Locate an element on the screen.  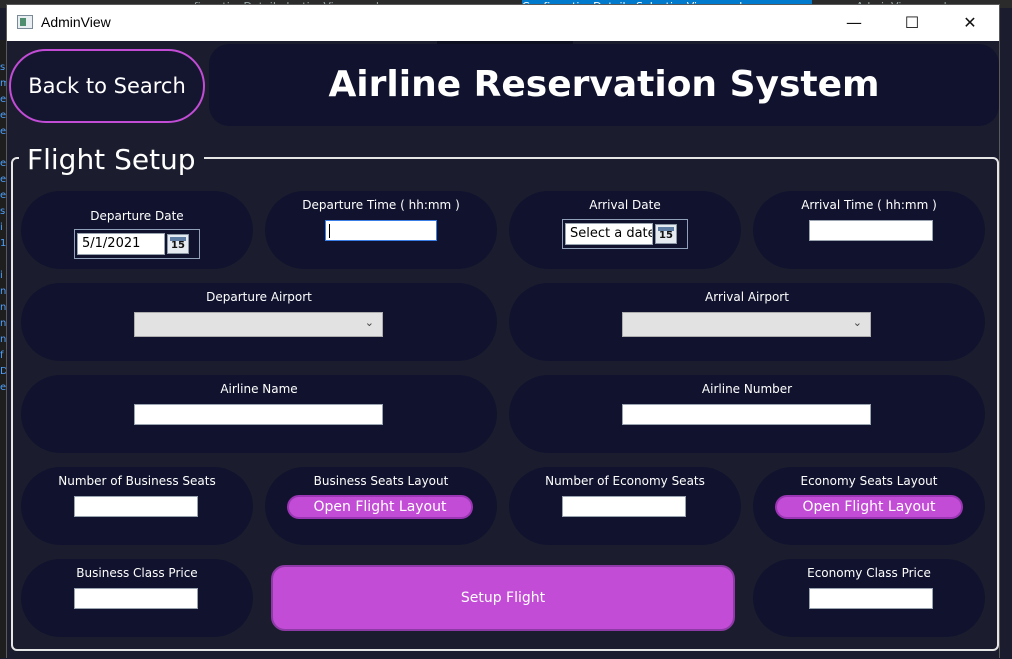
arrival-time-input is located at coordinates (871, 230).